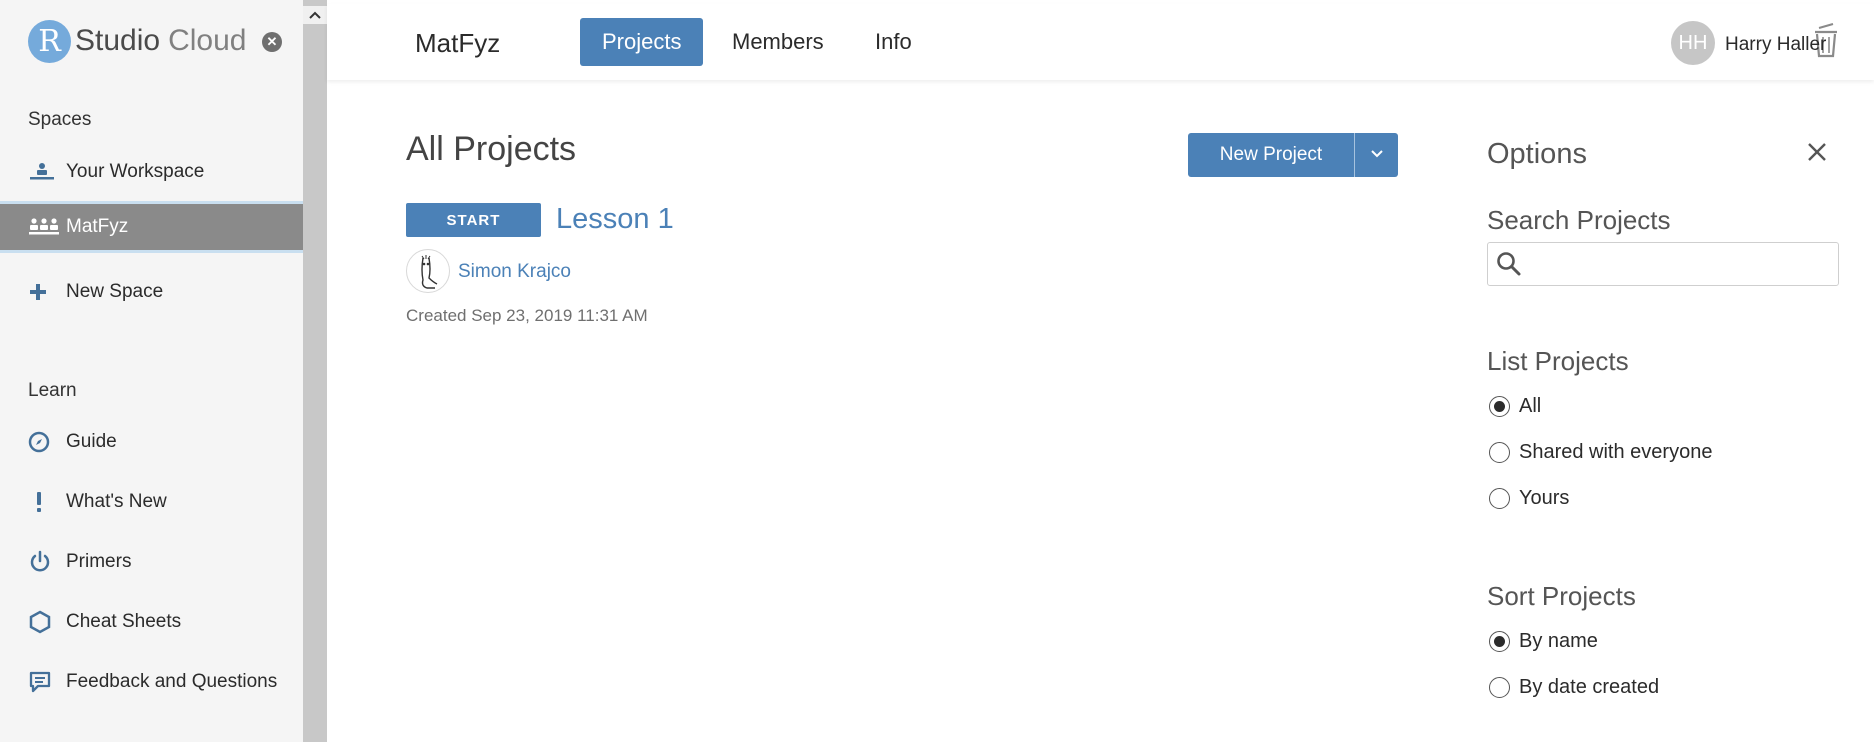 The height and width of the screenshot is (742, 1874). I want to click on rstudio-cloud-logo: R Studio Cloud, so click(137, 41).